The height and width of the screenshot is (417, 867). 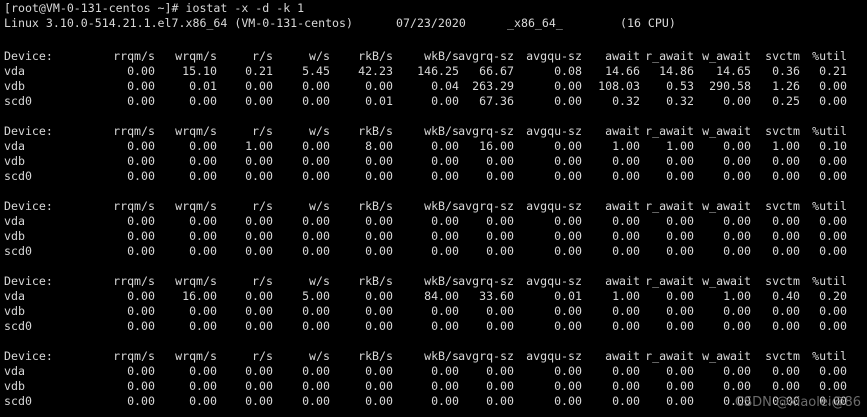 I want to click on cell-r-await: 0.53, so click(x=680, y=86).